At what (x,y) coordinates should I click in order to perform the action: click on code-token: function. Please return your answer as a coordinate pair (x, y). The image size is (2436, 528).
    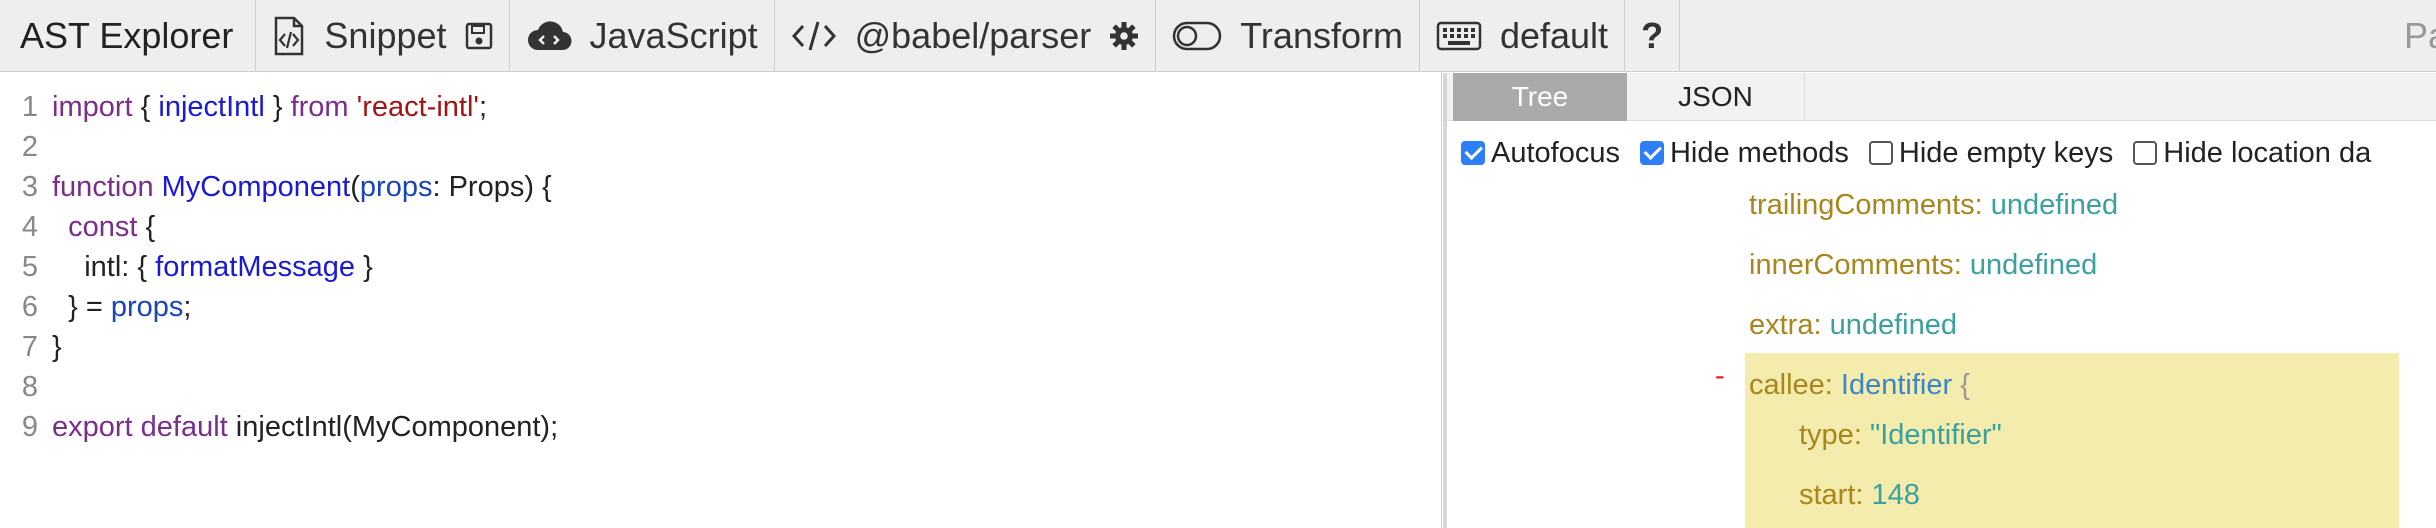
    Looking at the image, I should click on (103, 187).